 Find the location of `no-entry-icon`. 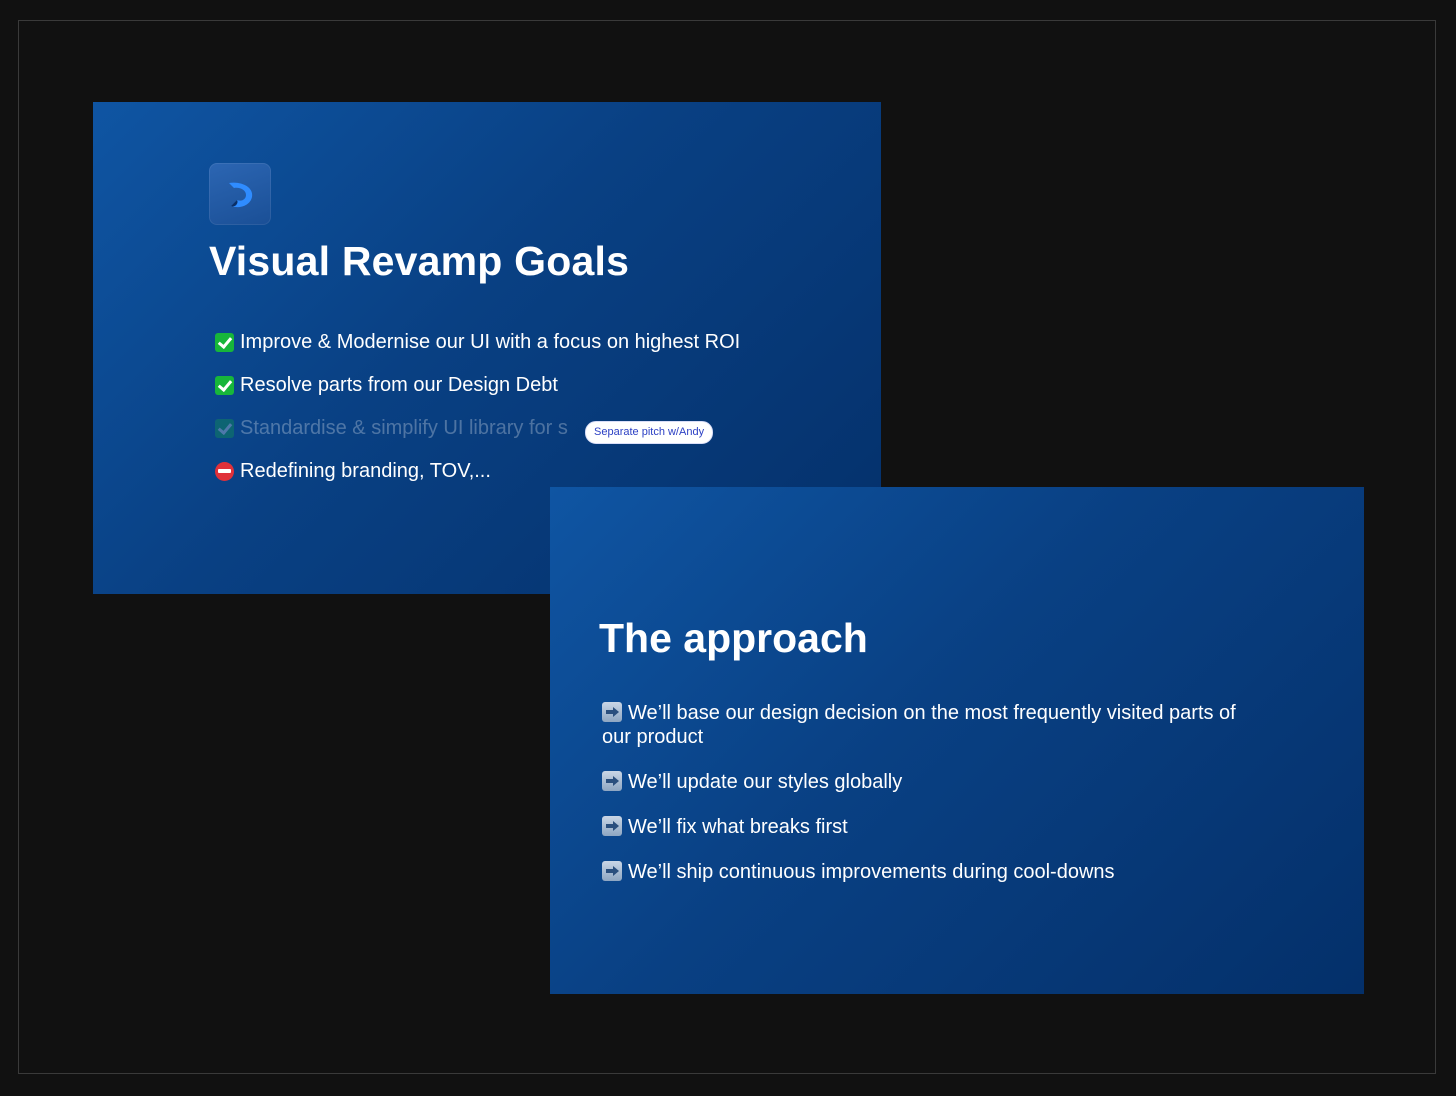

no-entry-icon is located at coordinates (224, 471).